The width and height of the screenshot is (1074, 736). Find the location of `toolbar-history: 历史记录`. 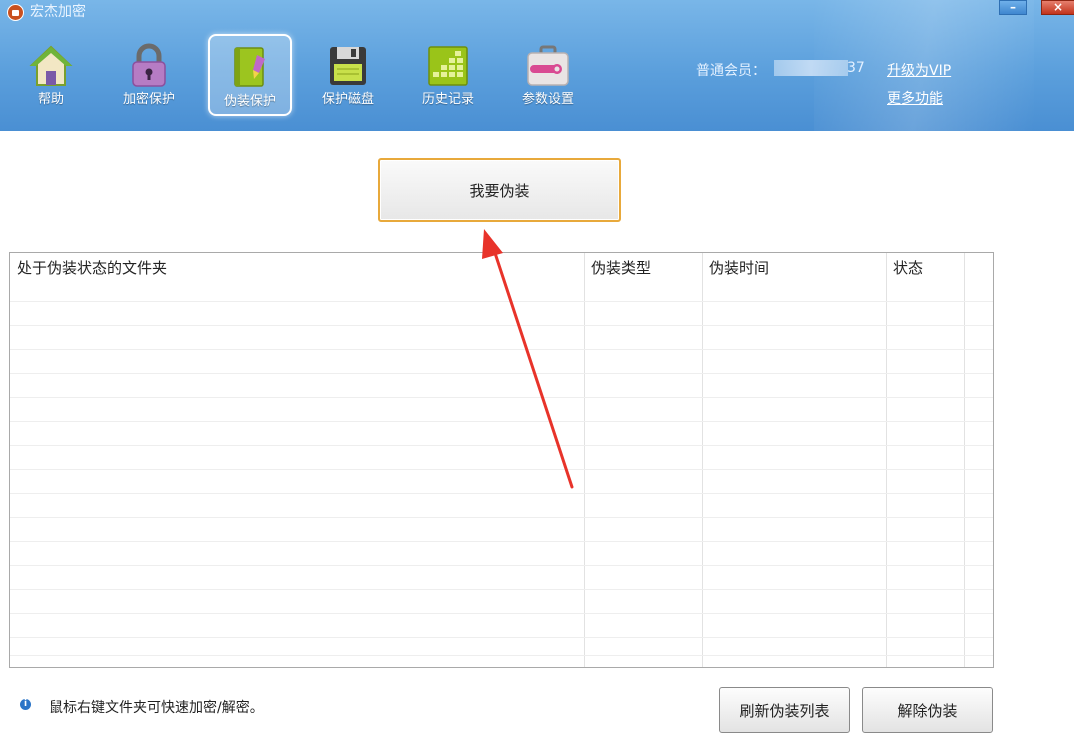

toolbar-history: 历史记录 is located at coordinates (448, 75).